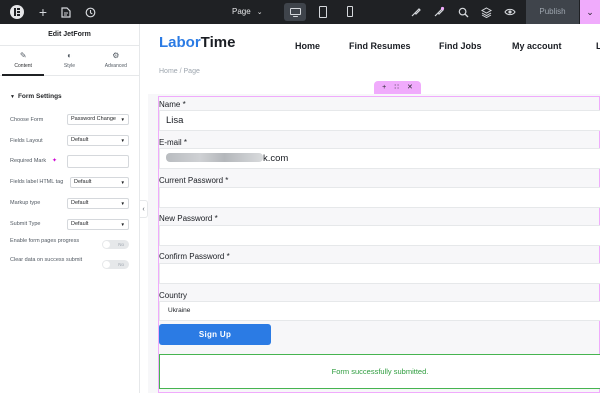 The width and height of the screenshot is (600, 393). Describe the element at coordinates (54, 160) in the screenshot. I see `dynamic-tags-icon: ✦` at that location.